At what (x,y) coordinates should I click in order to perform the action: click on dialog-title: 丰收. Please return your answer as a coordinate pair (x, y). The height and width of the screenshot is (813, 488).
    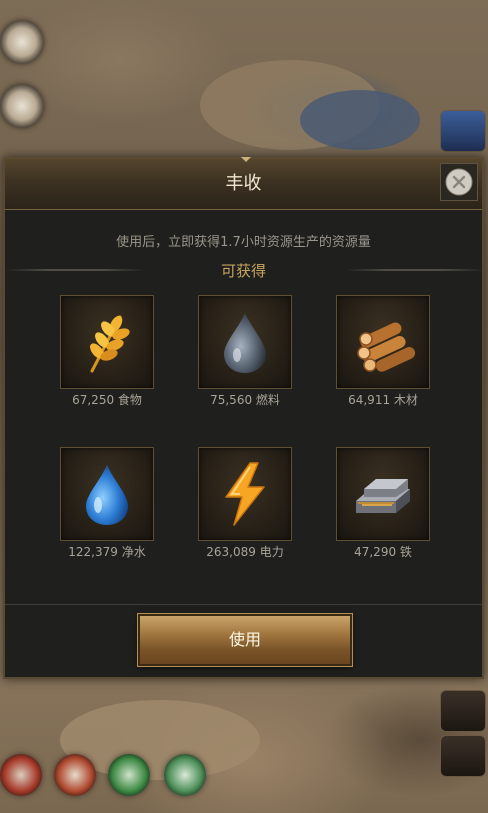
    Looking at the image, I should click on (243, 183).